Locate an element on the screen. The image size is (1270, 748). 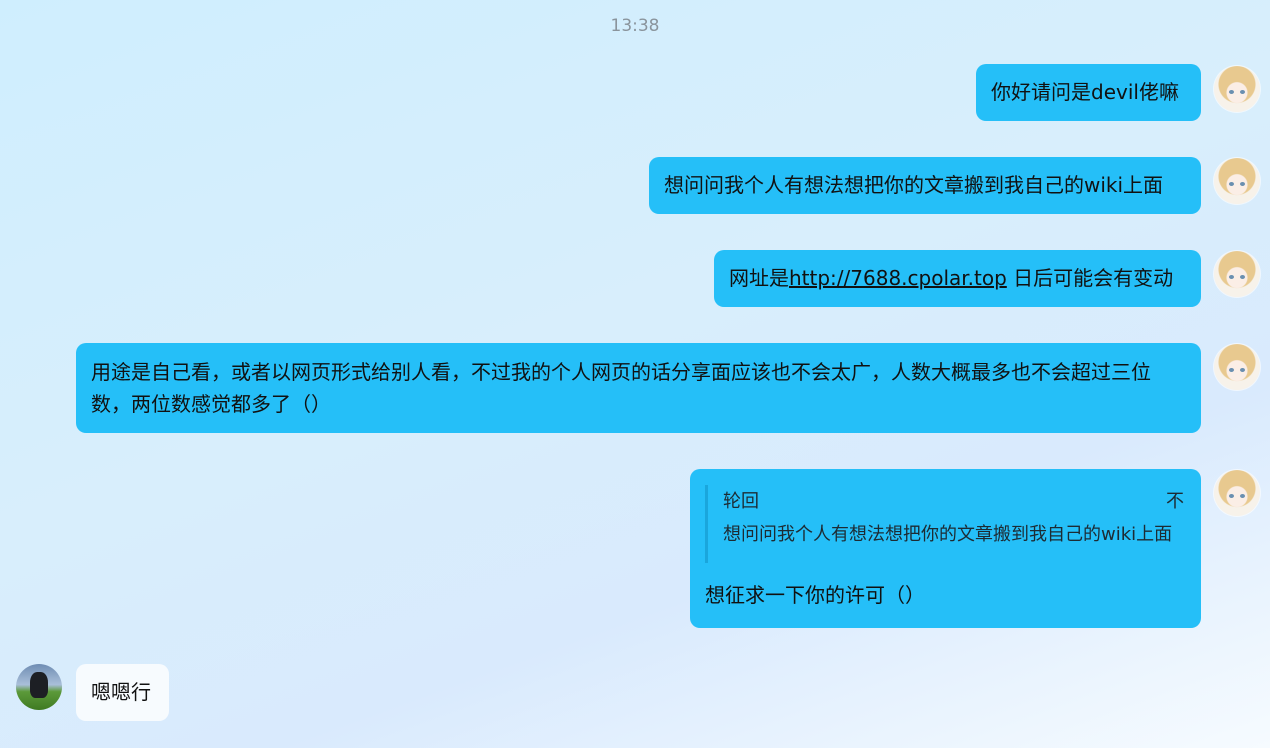
message-text: 想问问我个人有想法想把你的文章搬到我自己的wiki上面 is located at coordinates (914, 185).